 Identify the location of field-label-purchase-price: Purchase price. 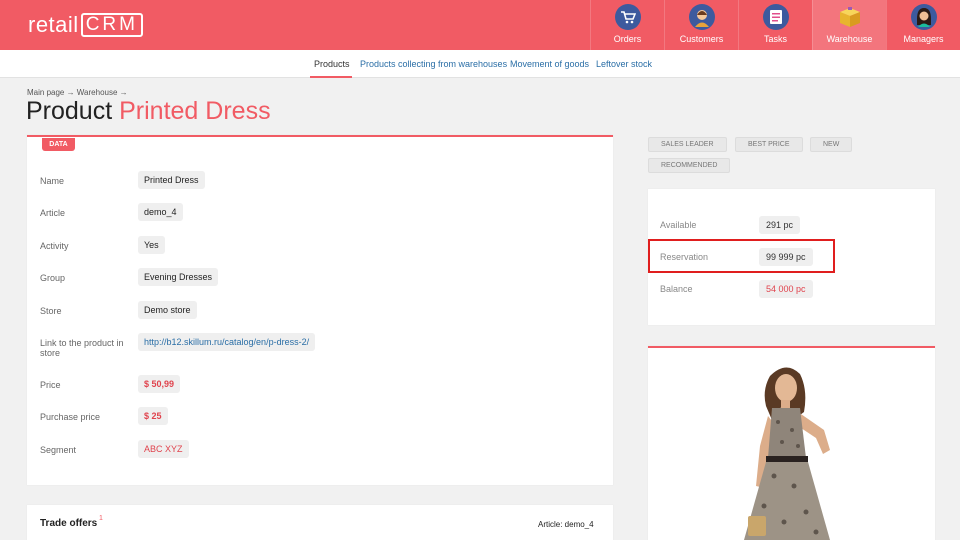
(70, 417).